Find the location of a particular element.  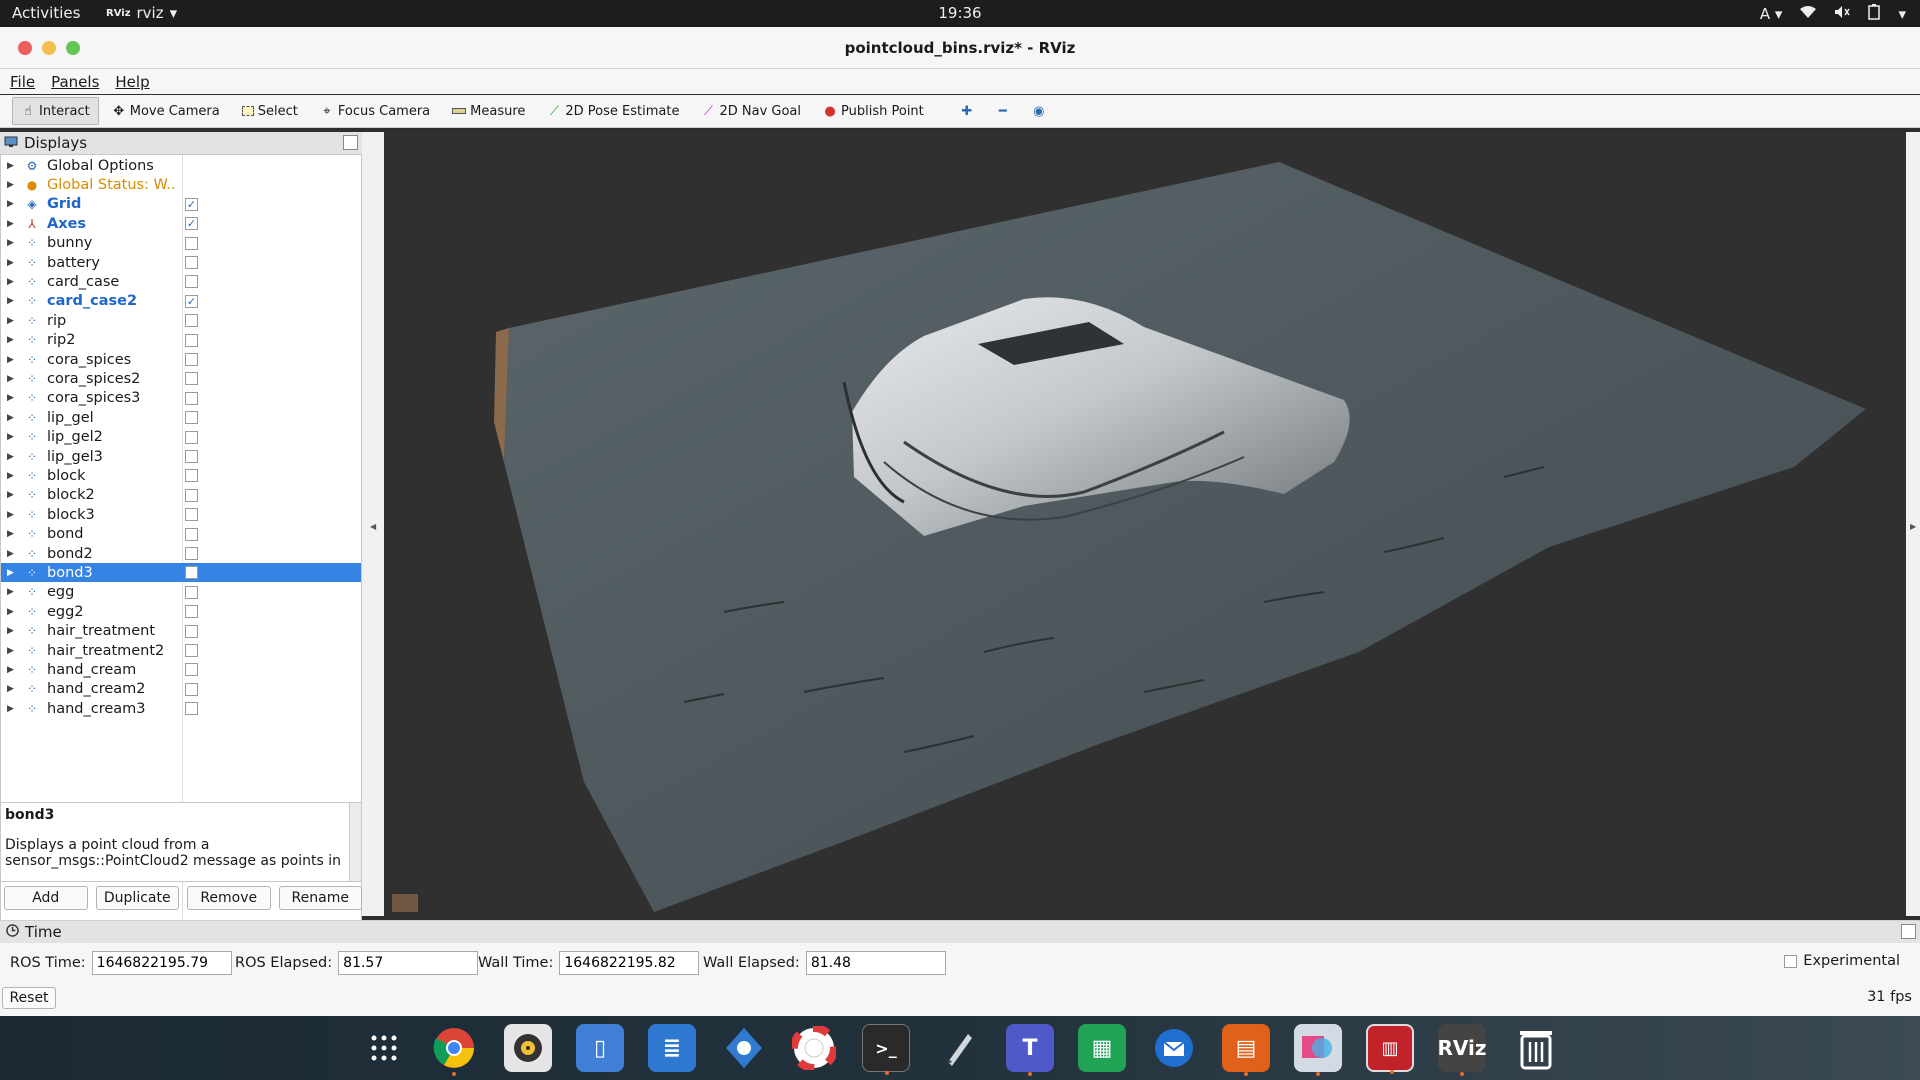

help-icon is located at coordinates (814, 1048).